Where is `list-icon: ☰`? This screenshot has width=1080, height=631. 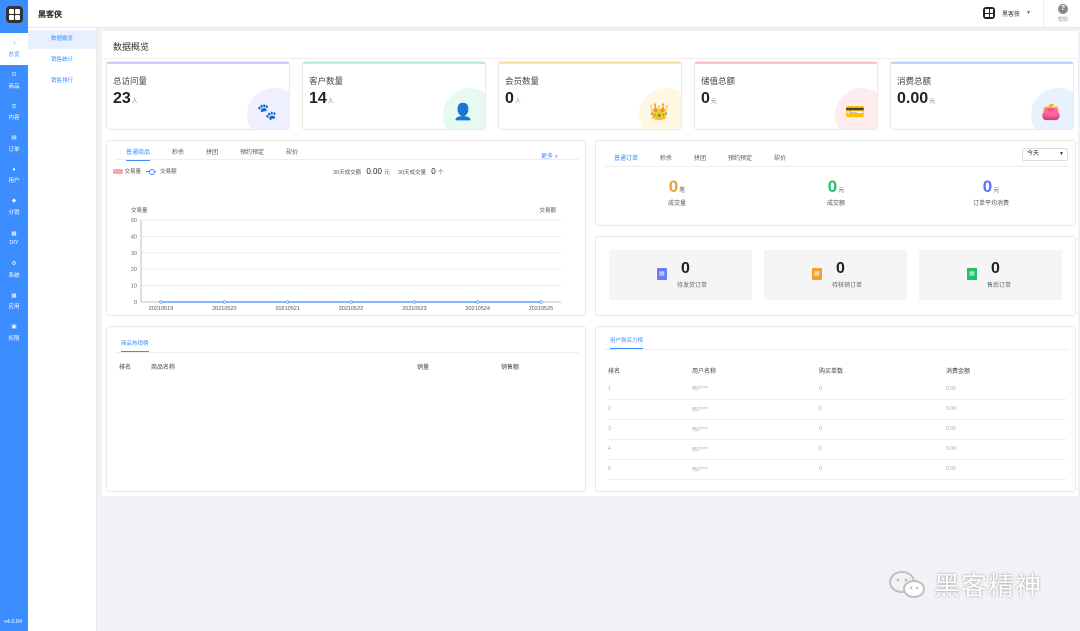 list-icon: ☰ is located at coordinates (14, 106).